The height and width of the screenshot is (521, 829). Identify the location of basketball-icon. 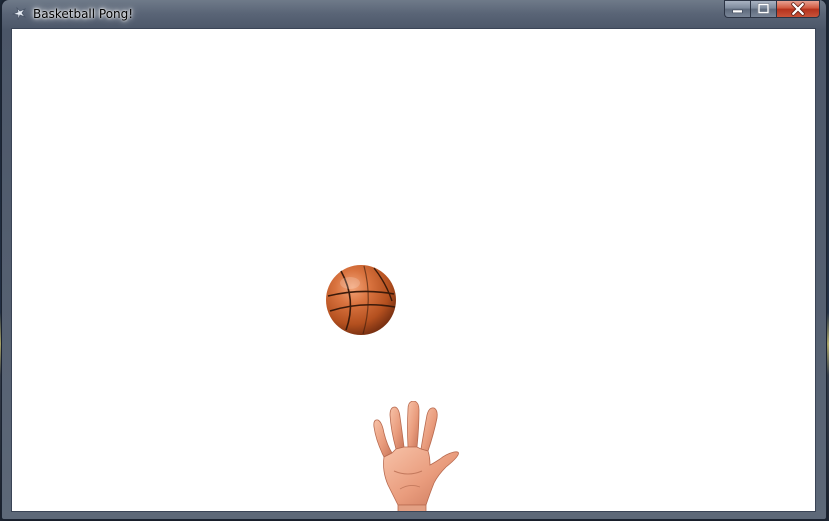
(361, 300).